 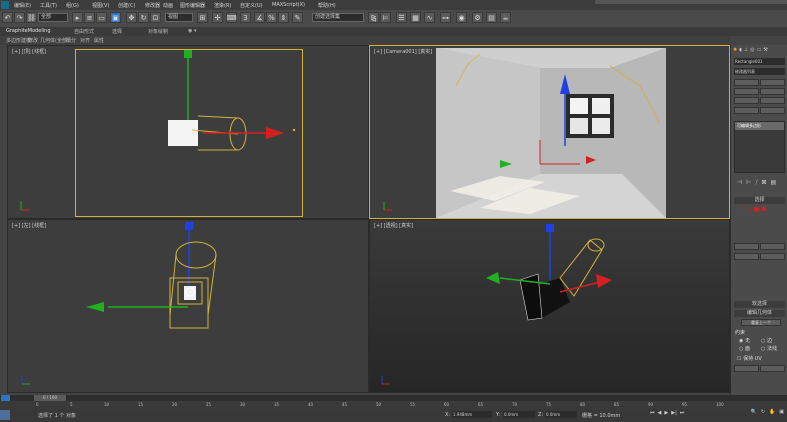 I want to click on modify-tab-icon: ◖, so click(x=740, y=51).